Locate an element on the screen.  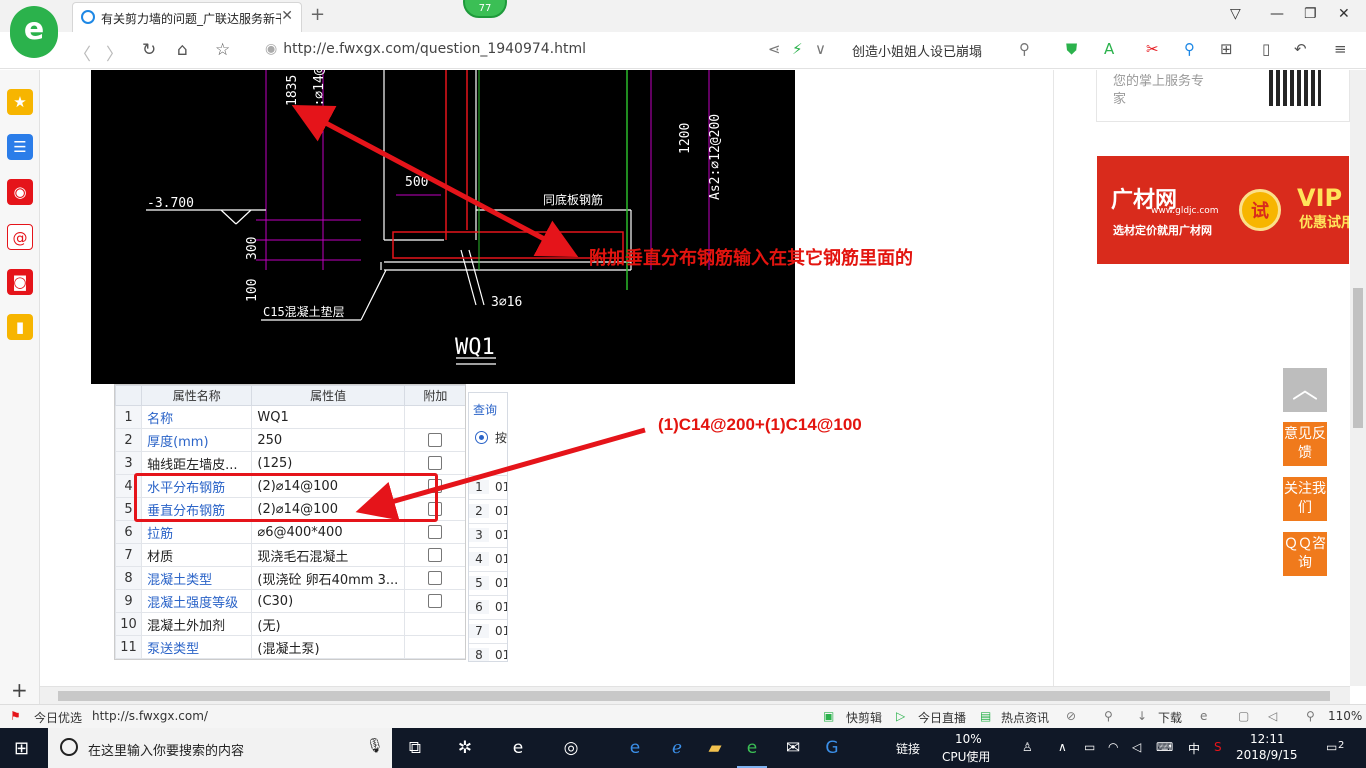
table-row: 3 轴线距左墙皮... (125) is located at coordinates (290, 463).